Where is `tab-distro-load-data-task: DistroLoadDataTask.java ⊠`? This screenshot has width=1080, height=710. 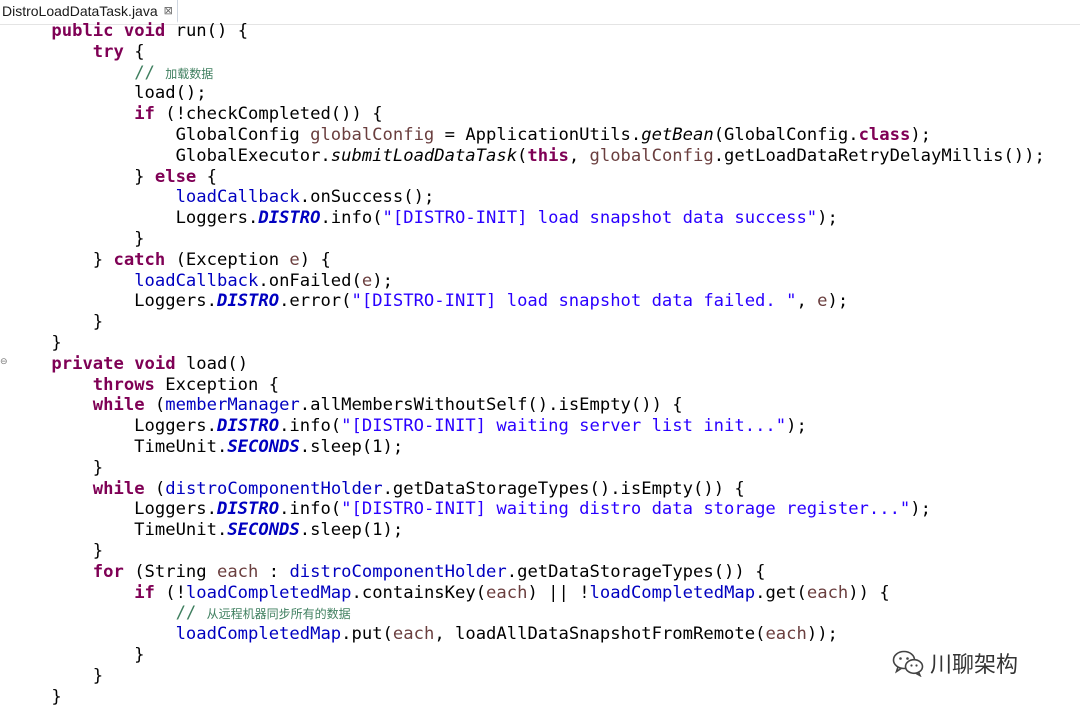 tab-distro-load-data-task: DistroLoadDataTask.java ⊠ is located at coordinates (89, 11).